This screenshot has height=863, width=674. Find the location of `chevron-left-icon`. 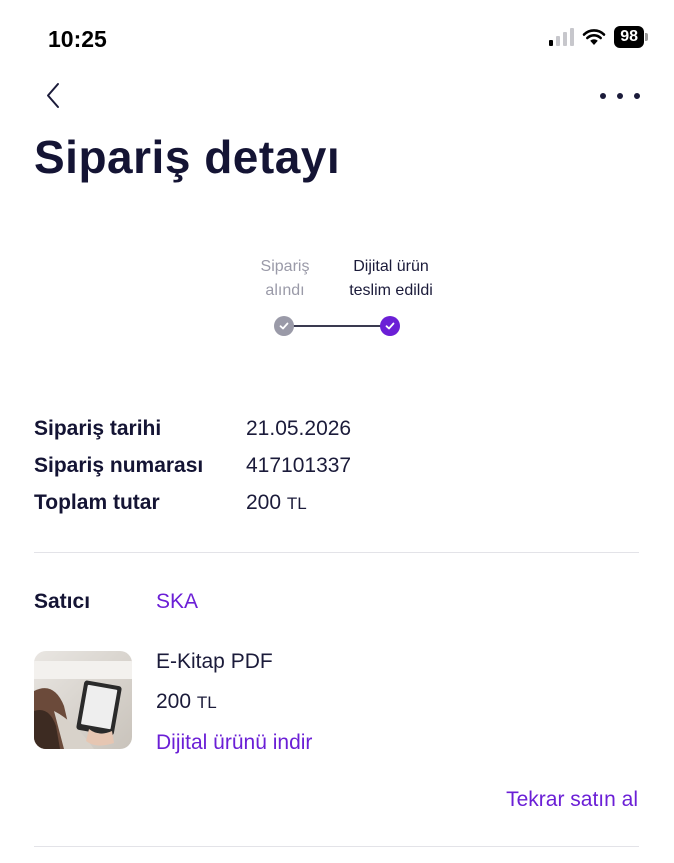

chevron-left-icon is located at coordinates (53, 95).